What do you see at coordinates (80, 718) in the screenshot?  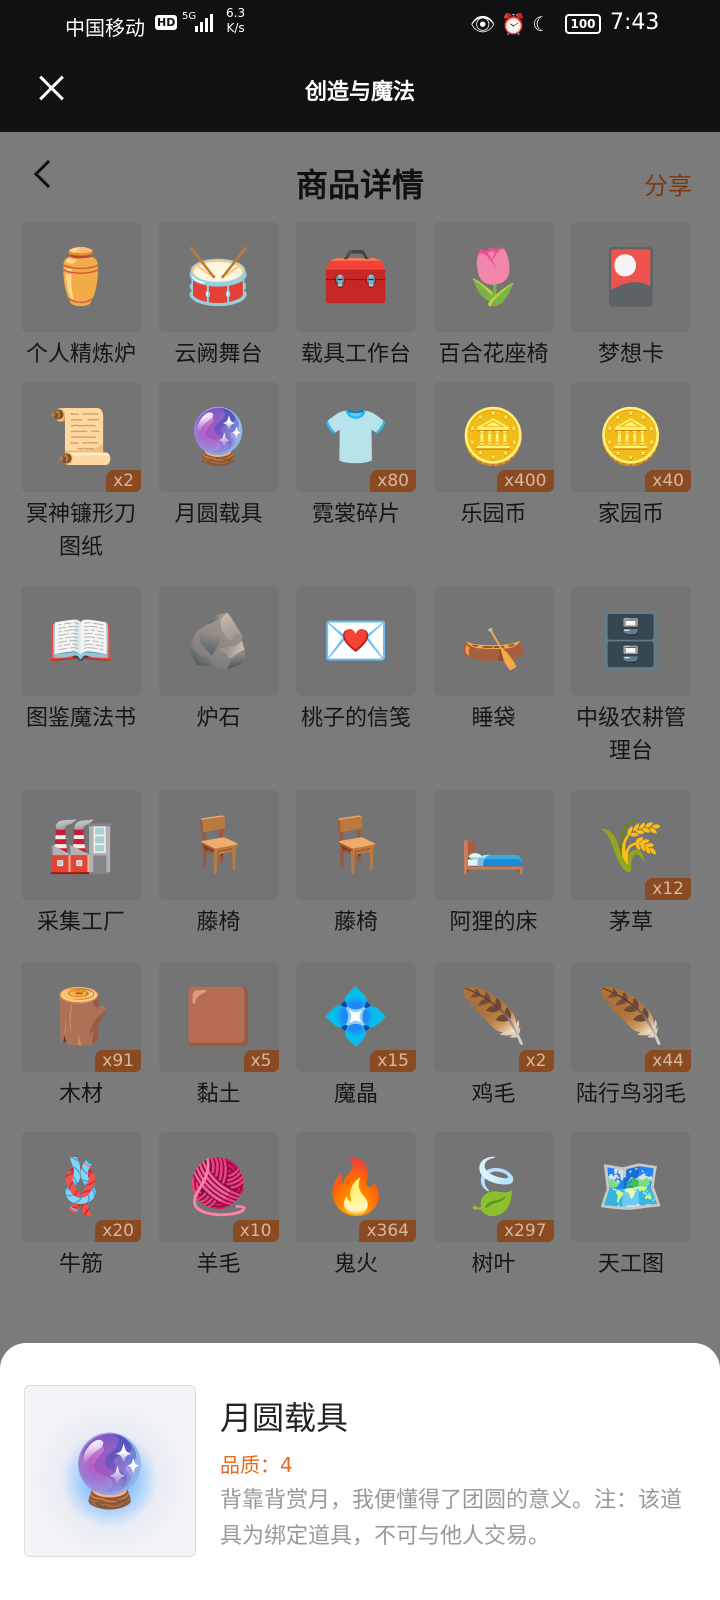 I see `item-name-label: 图鉴魔法书` at bounding box center [80, 718].